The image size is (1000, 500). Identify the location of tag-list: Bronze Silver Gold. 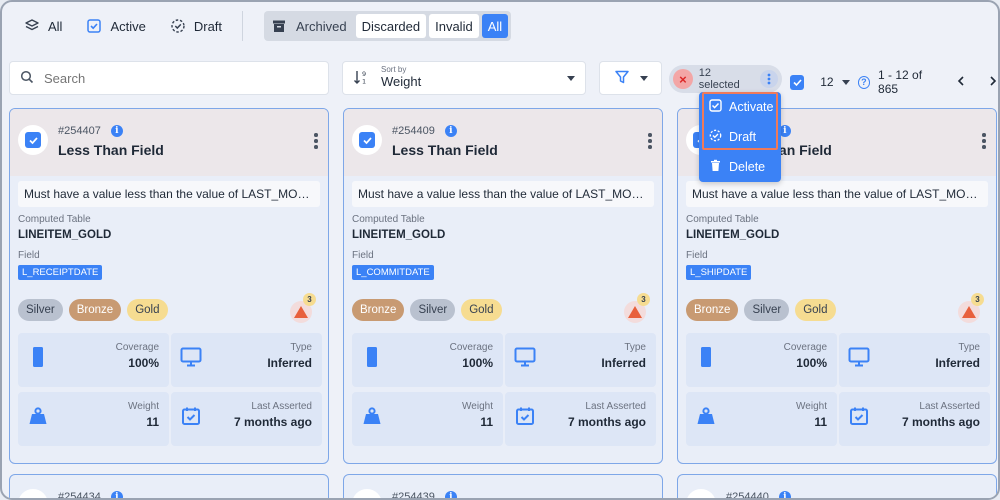
(427, 310).